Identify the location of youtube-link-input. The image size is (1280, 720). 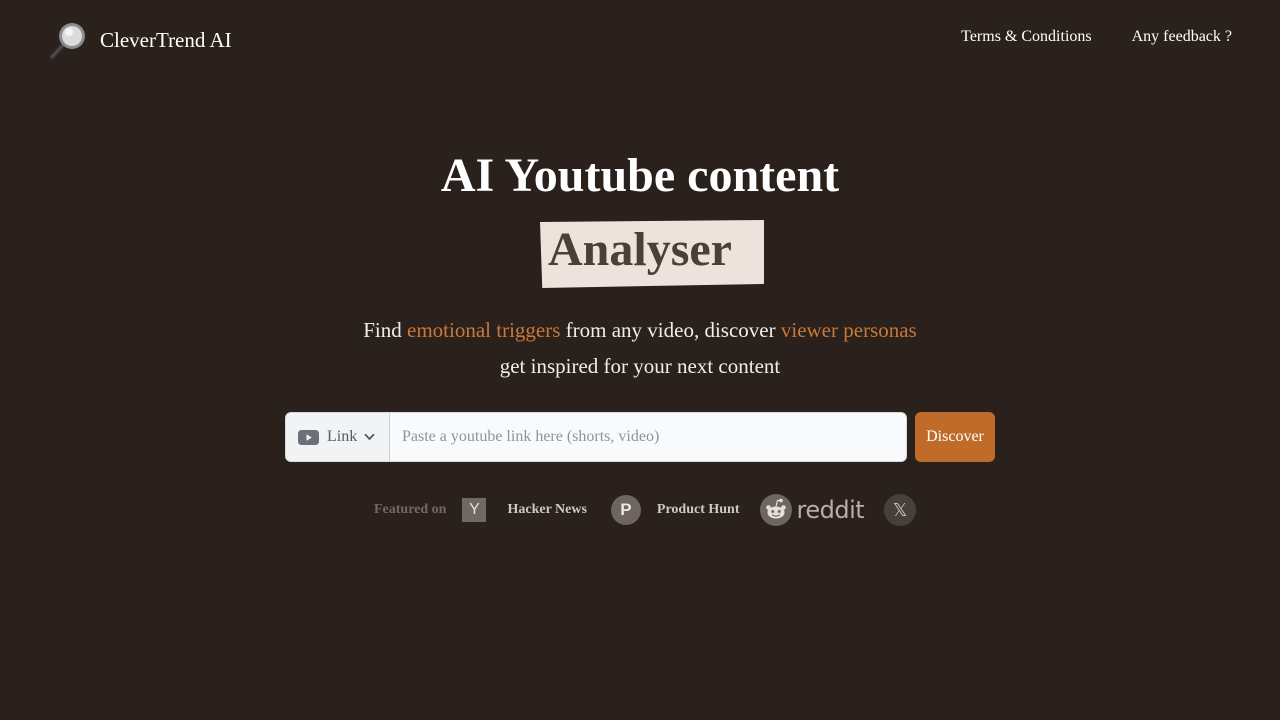
(648, 437).